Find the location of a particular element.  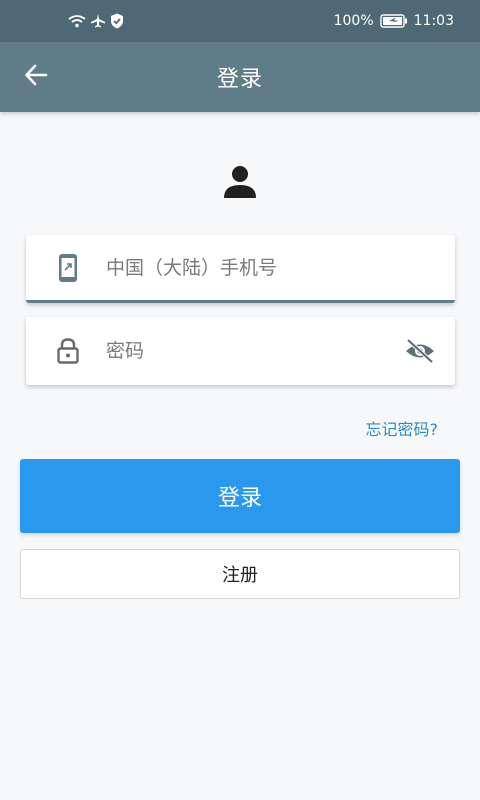

status-right: 100% 11:03 is located at coordinates (394, 21).